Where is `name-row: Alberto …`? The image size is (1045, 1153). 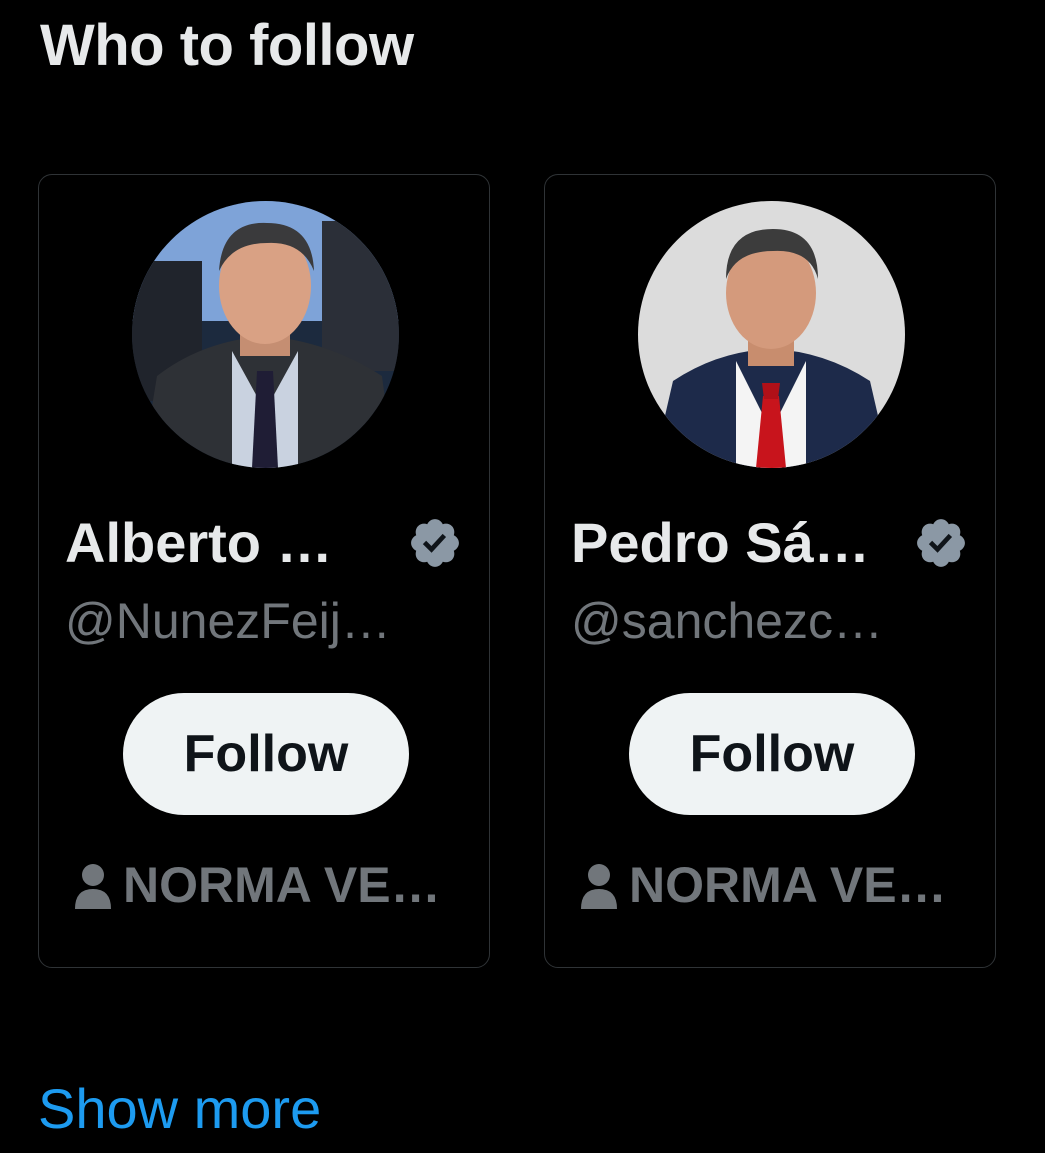
name-row: Alberto … is located at coordinates (265, 543).